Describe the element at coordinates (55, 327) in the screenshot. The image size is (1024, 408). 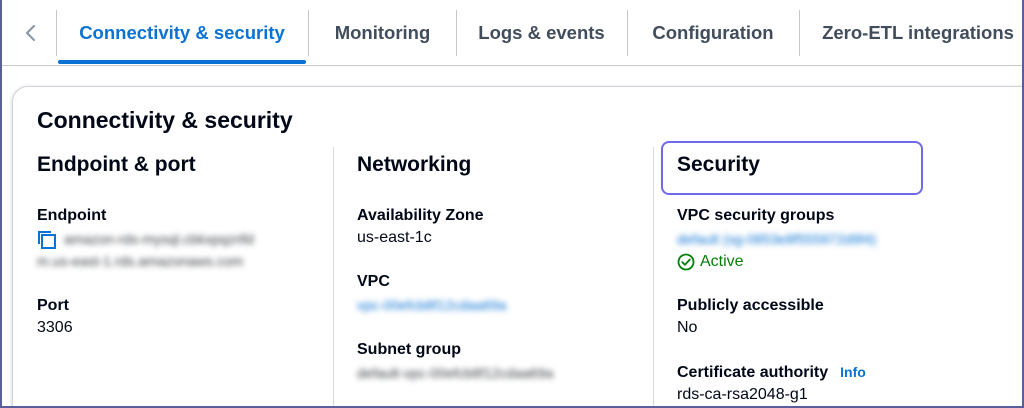
I see `port-value: 3306` at that location.